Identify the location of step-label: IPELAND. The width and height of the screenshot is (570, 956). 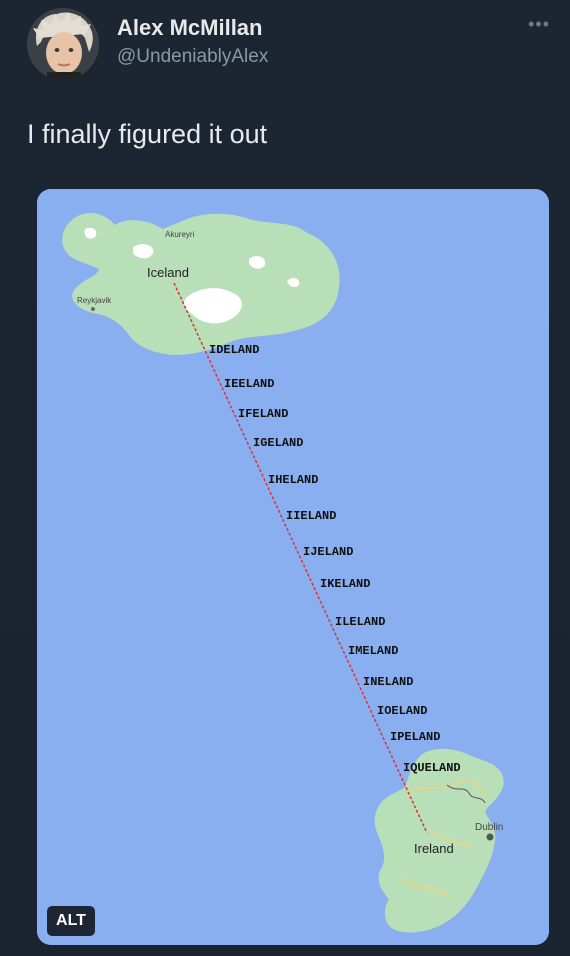
(415, 737).